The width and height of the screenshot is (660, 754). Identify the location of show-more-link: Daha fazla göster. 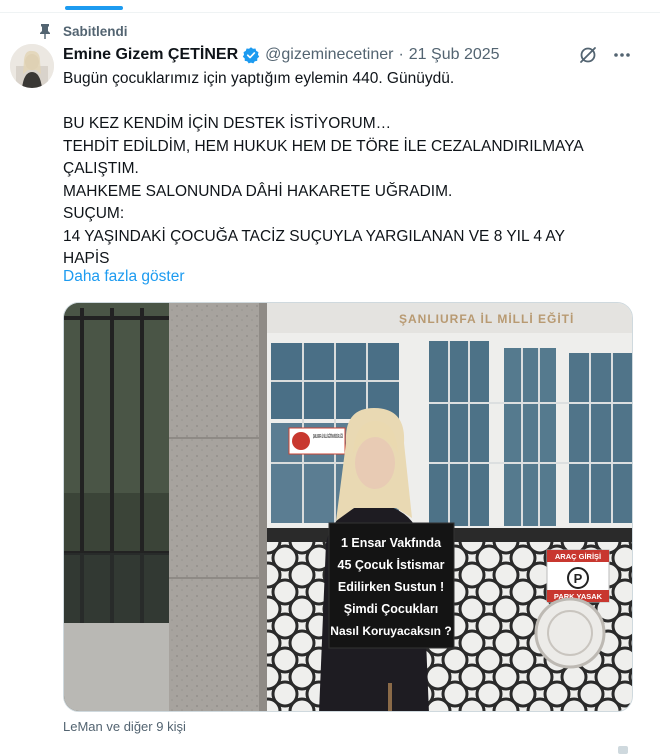
(124, 277).